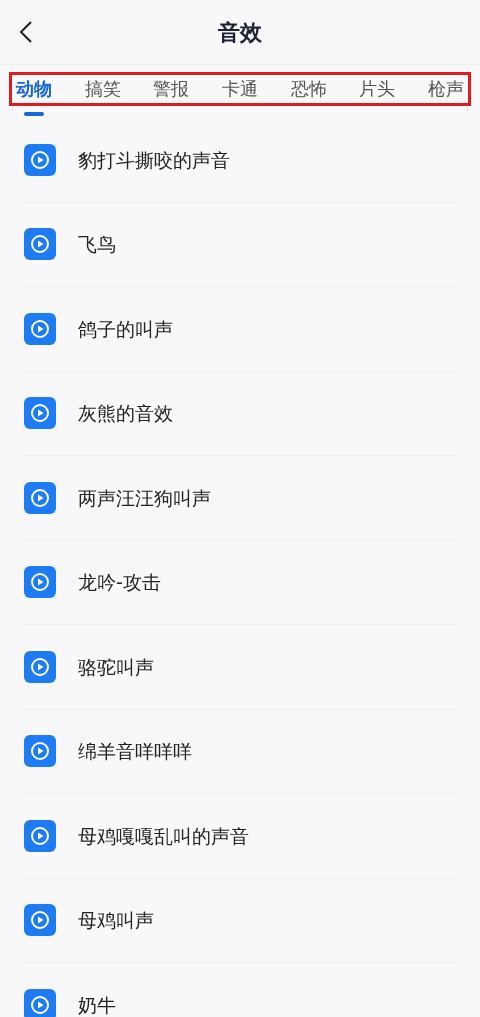 The image size is (480, 1017). I want to click on sound-item: 两声汪汪狗叫声, so click(240, 498).